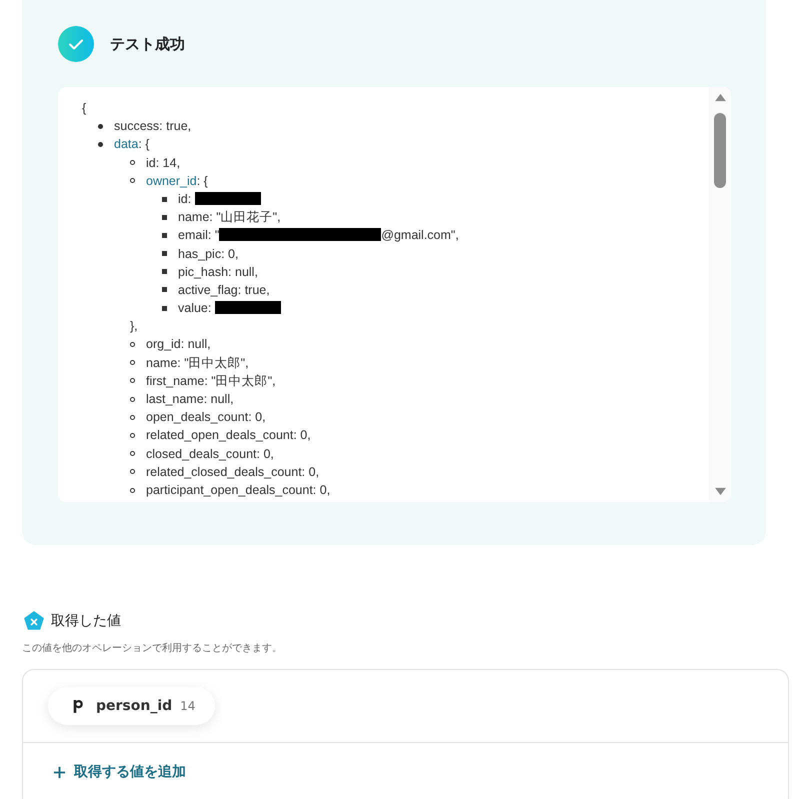 The width and height of the screenshot is (810, 799). What do you see at coordinates (76, 44) in the screenshot?
I see `check-icon` at bounding box center [76, 44].